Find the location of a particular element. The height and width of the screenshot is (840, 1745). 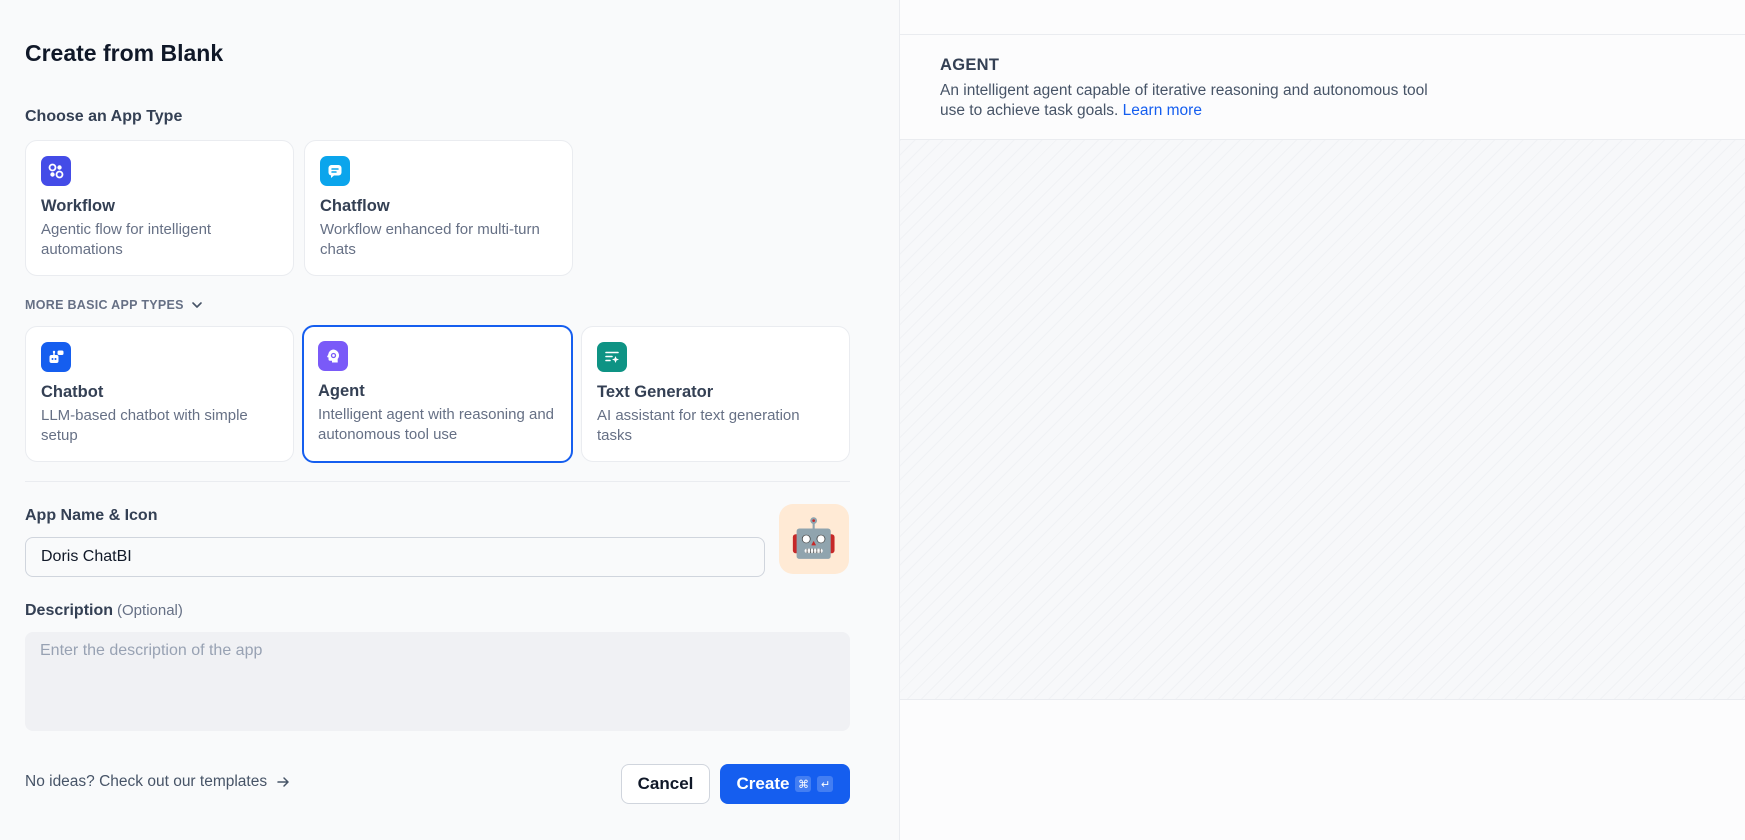

card-title: Text Generator is located at coordinates (655, 392).